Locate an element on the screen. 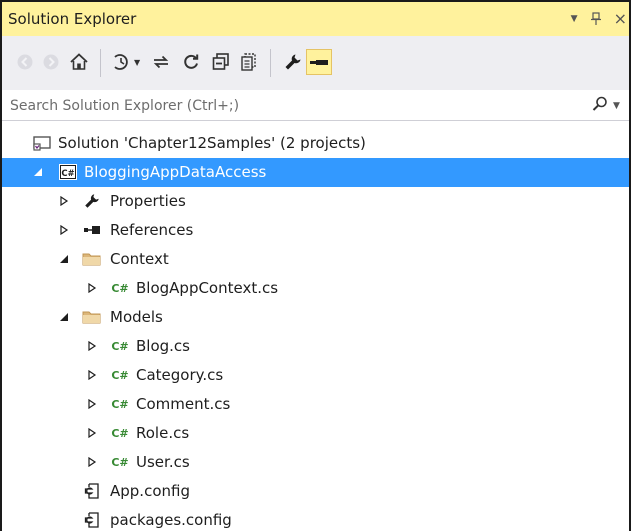  sync-arrows-icon is located at coordinates (161, 62).